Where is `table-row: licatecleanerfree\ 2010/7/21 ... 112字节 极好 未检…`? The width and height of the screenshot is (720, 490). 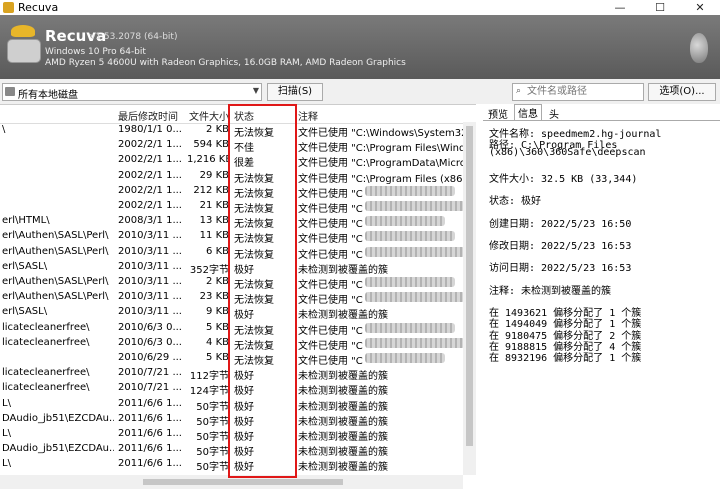
table-row: licatecleanerfree\ 2010/7/21 ... 112字节 极好 未检… is located at coordinates (231, 374).